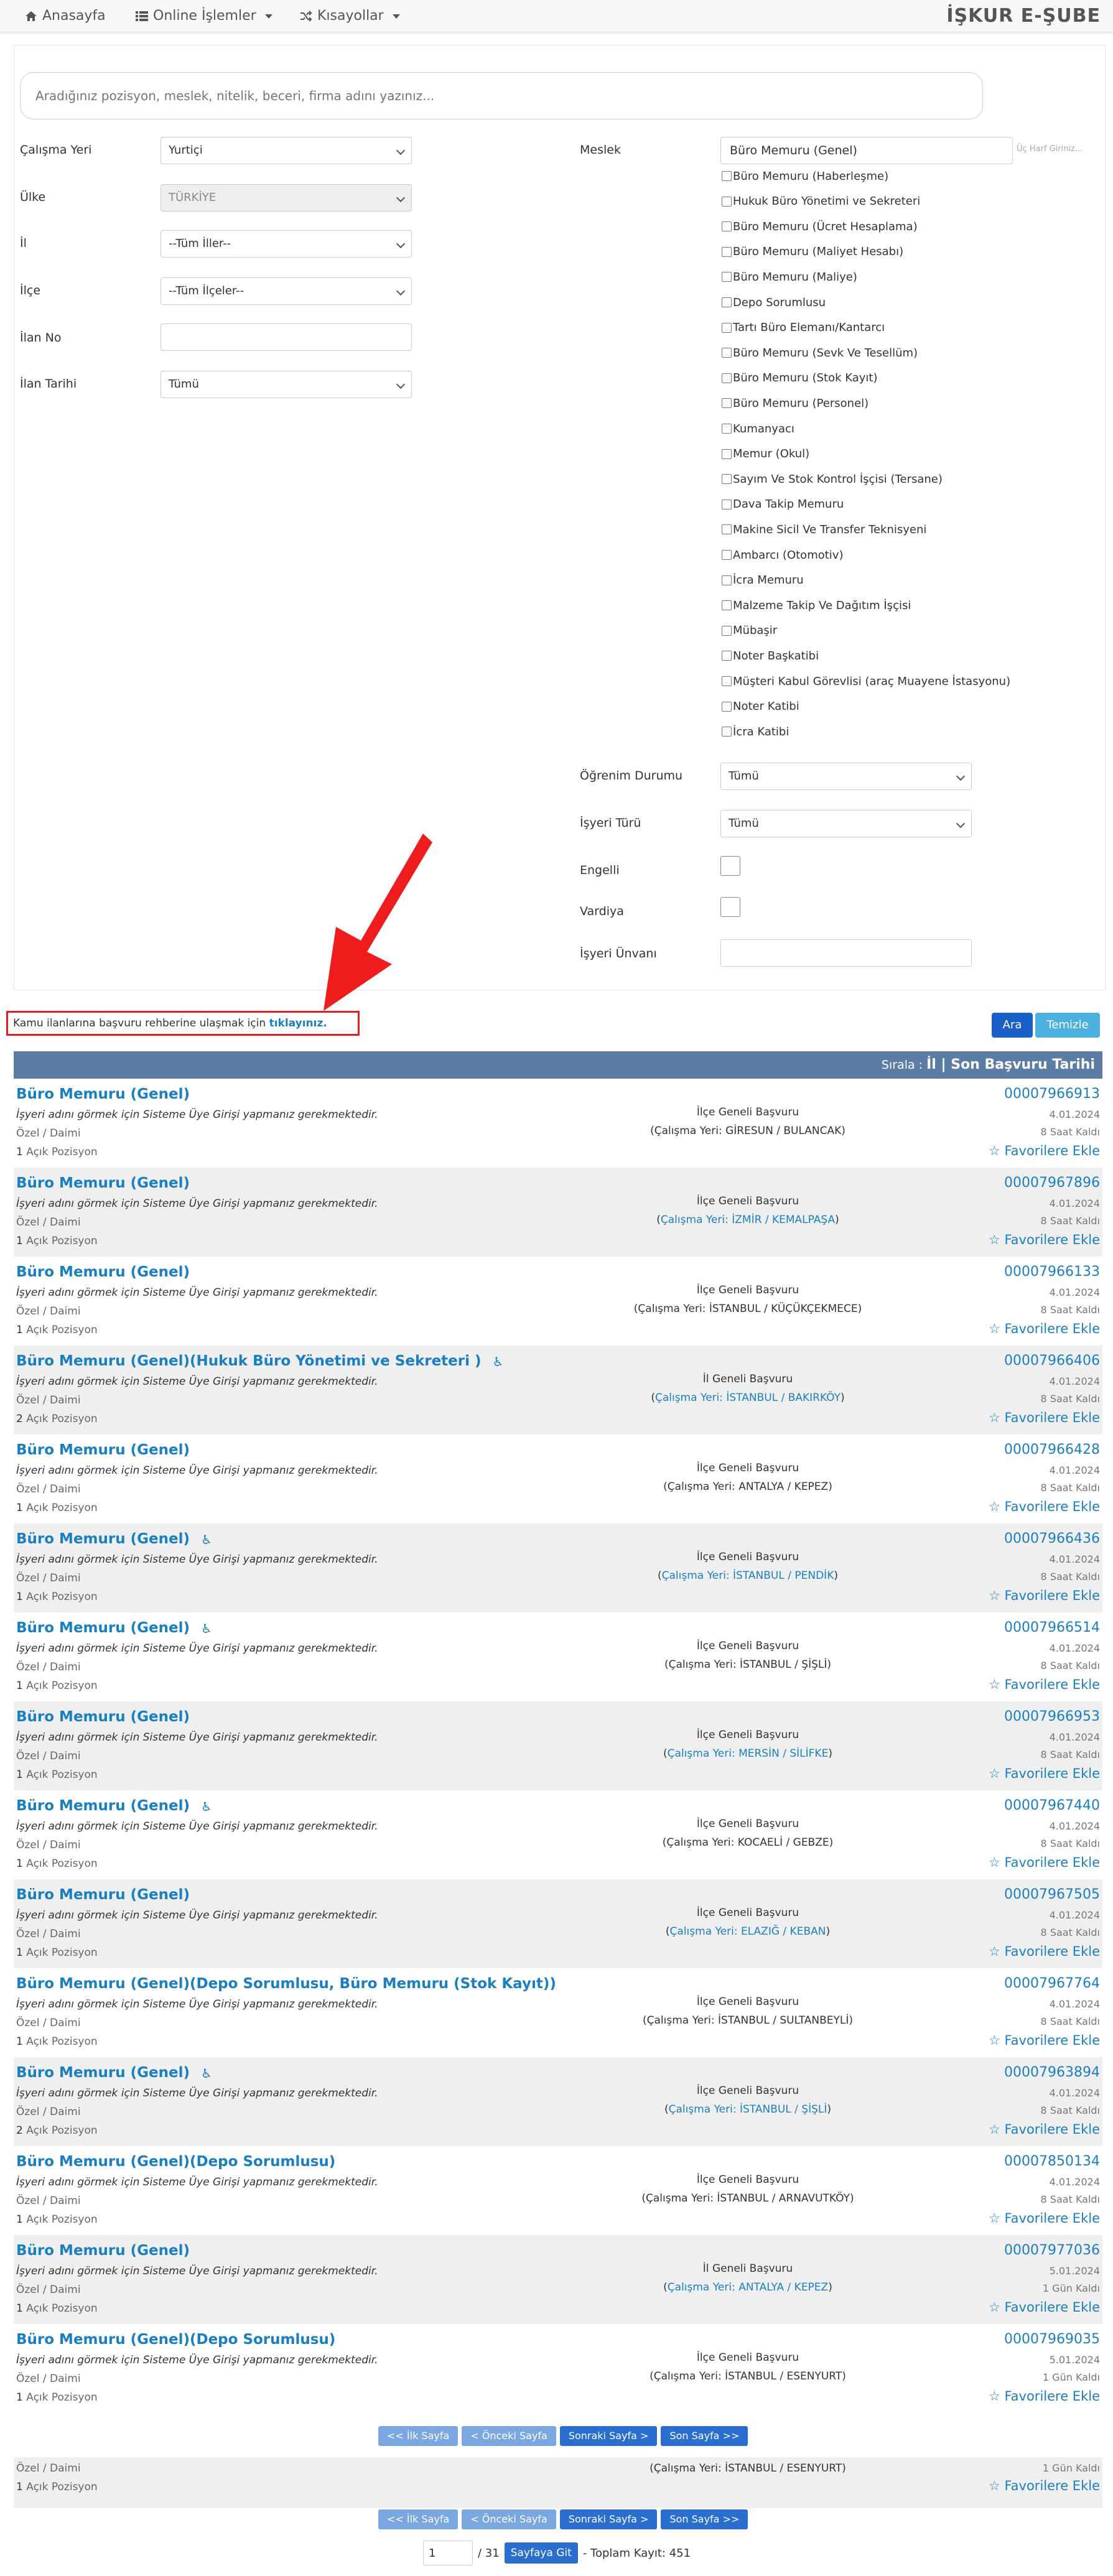  What do you see at coordinates (730, 907) in the screenshot?
I see `vardiya-checkbox` at bounding box center [730, 907].